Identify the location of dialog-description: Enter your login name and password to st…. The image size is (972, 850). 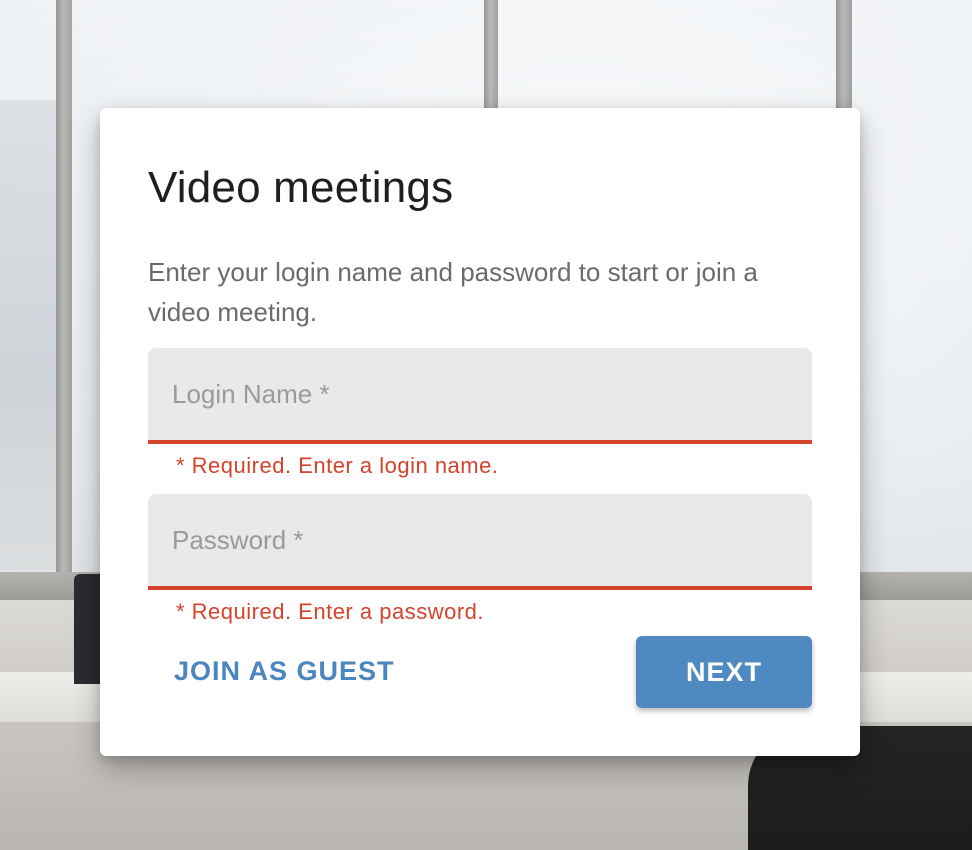
(453, 292).